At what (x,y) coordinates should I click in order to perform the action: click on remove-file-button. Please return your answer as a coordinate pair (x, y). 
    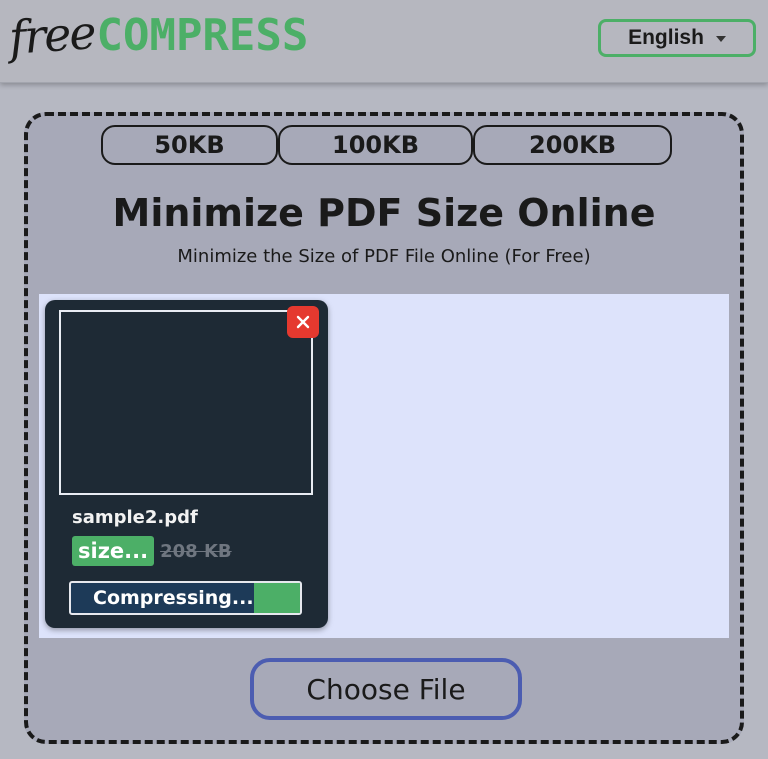
    Looking at the image, I should click on (303, 322).